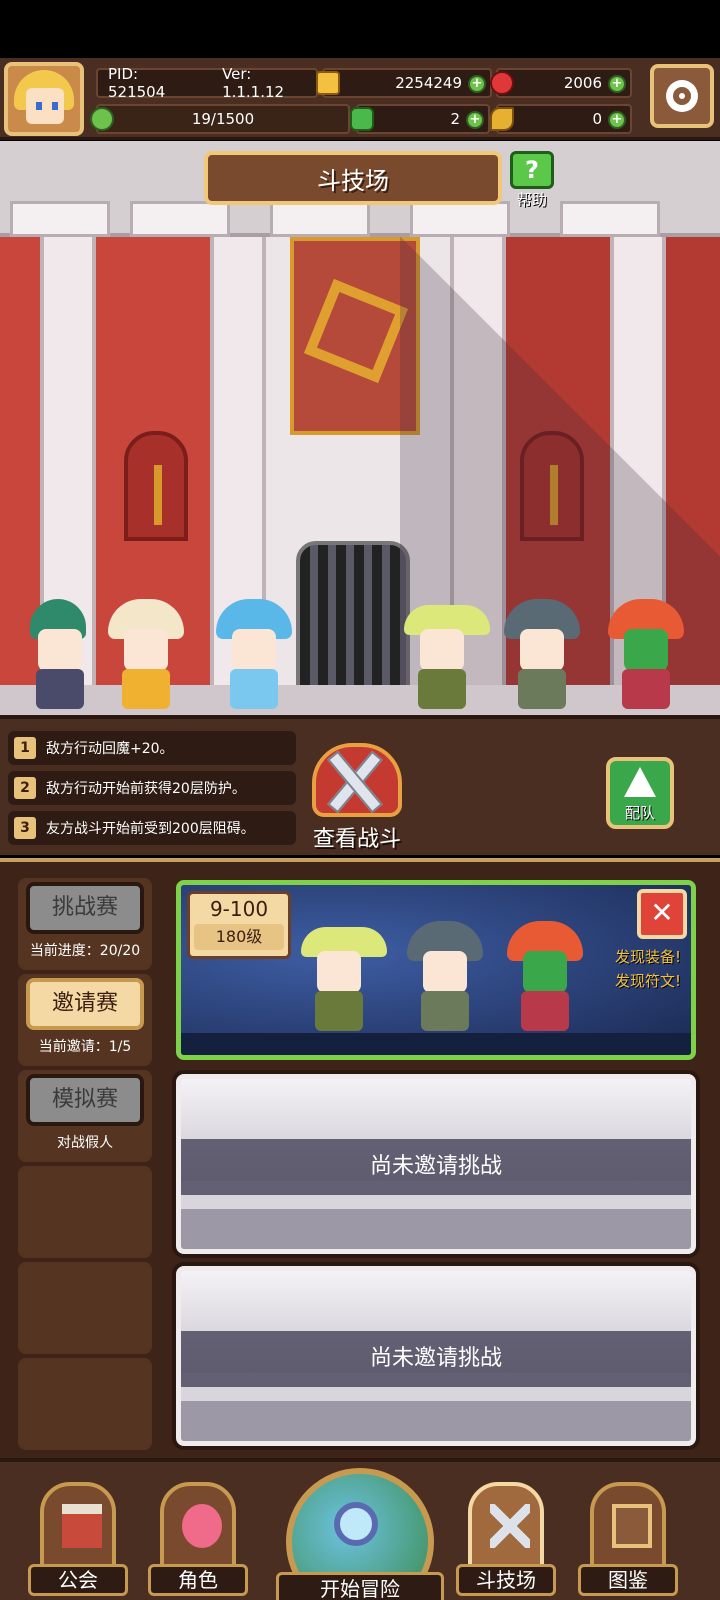 The width and height of the screenshot is (720, 1600). I want to click on nav-codex-label: 图鉴, so click(628, 1580).